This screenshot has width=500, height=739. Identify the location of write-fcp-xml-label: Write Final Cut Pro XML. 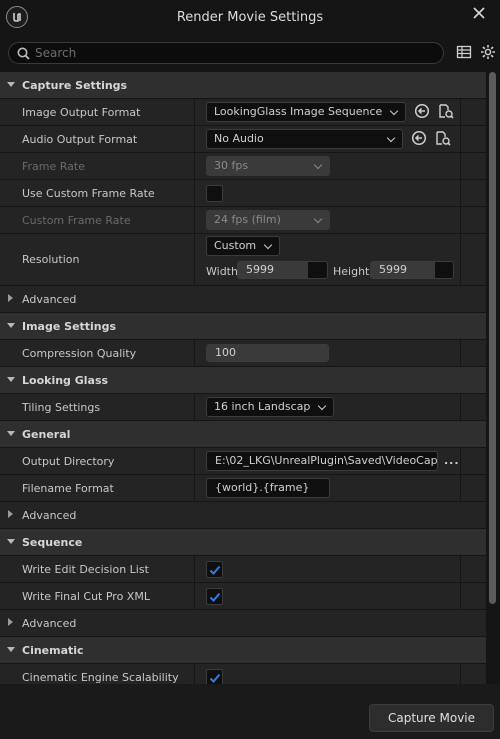
(86, 596).